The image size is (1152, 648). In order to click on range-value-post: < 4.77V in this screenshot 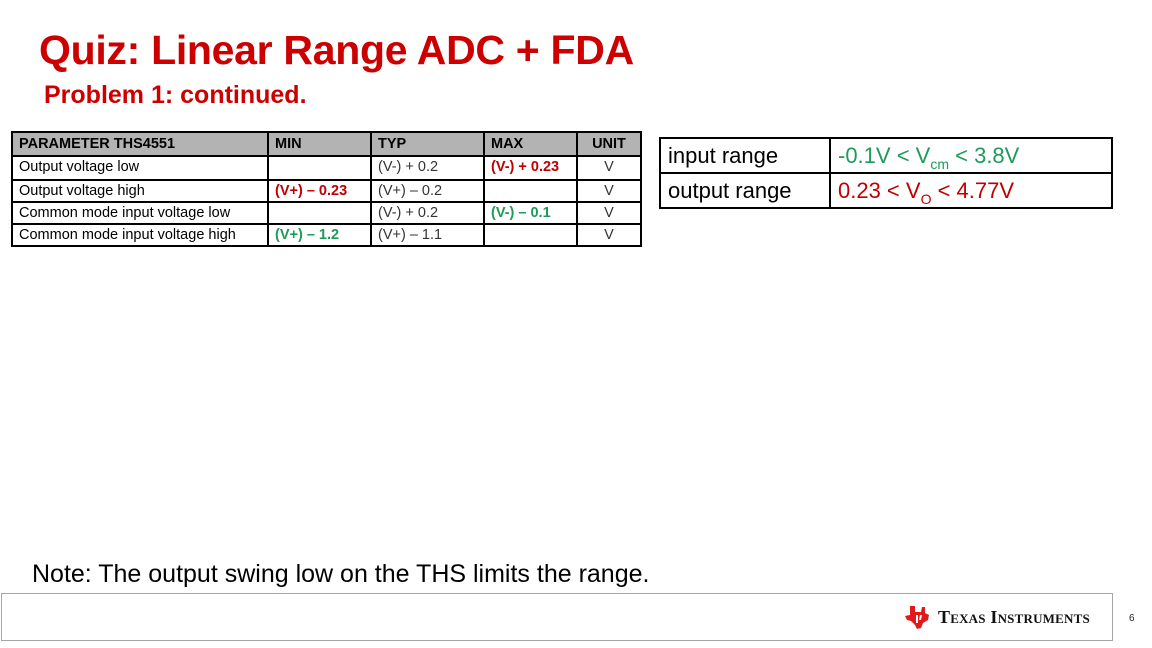, I will do `click(973, 190)`.